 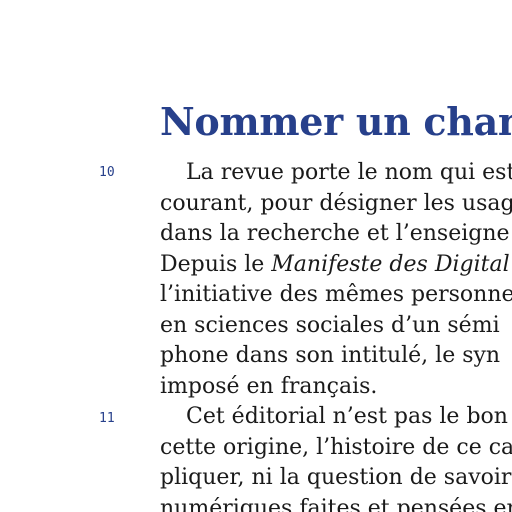 What do you see at coordinates (107, 418) in the screenshot?
I see `paragraph-number: 11` at bounding box center [107, 418].